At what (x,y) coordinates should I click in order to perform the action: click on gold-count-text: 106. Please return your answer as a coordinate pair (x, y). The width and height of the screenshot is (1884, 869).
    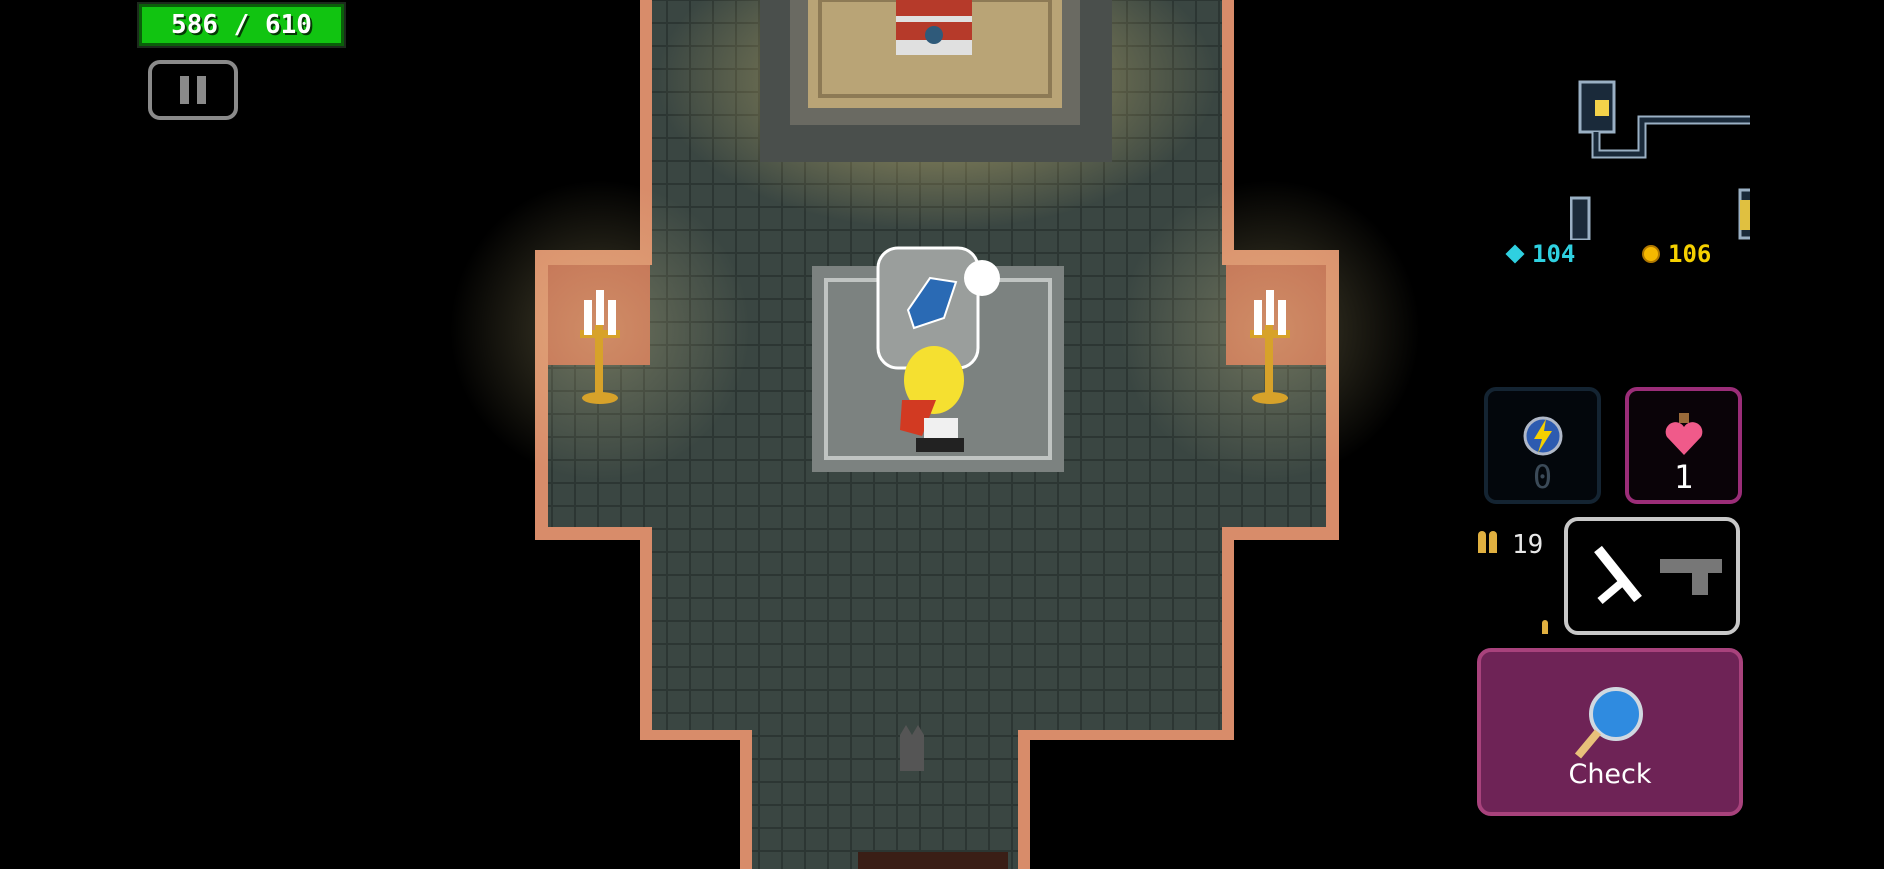
    Looking at the image, I should click on (1690, 254).